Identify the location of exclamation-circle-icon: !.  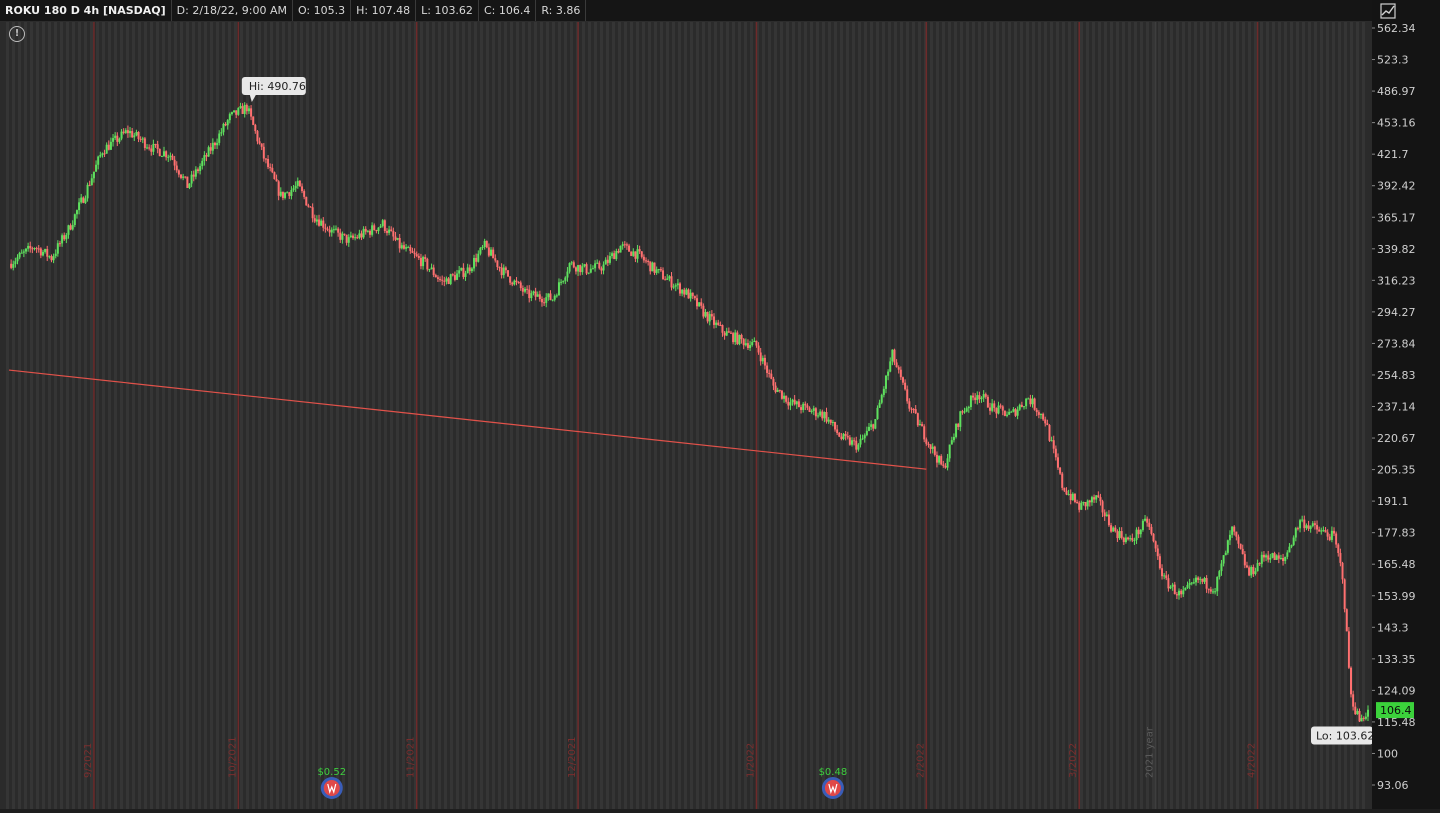
(17, 34).